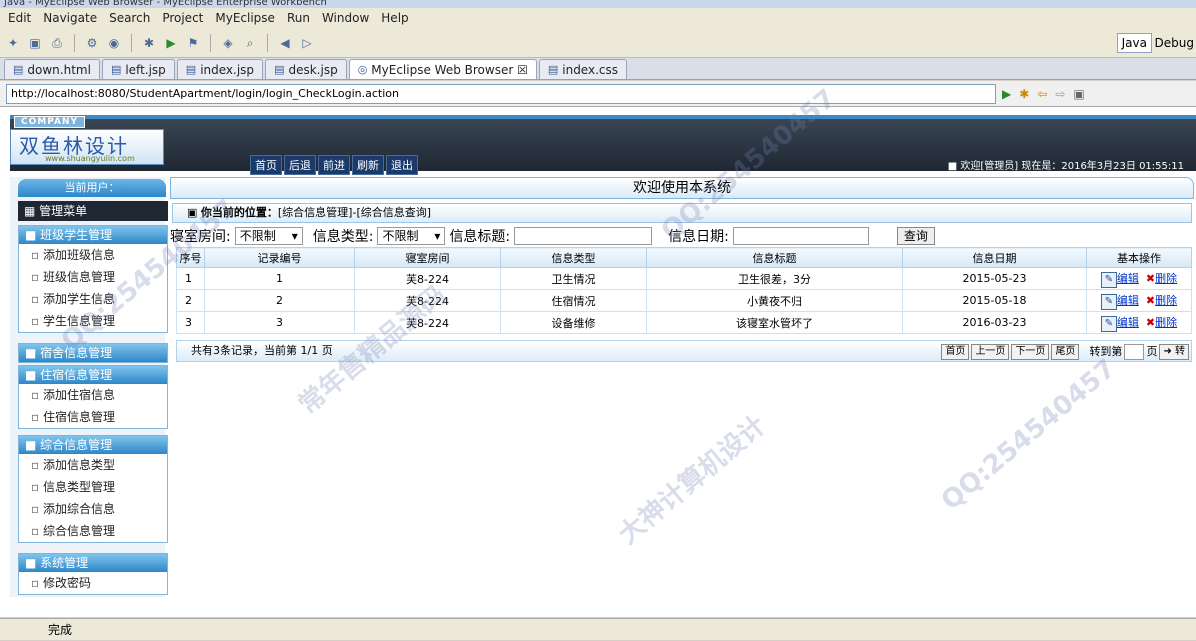  Describe the element at coordinates (116, 69) in the screenshot. I see `file-icon: ▤` at that location.